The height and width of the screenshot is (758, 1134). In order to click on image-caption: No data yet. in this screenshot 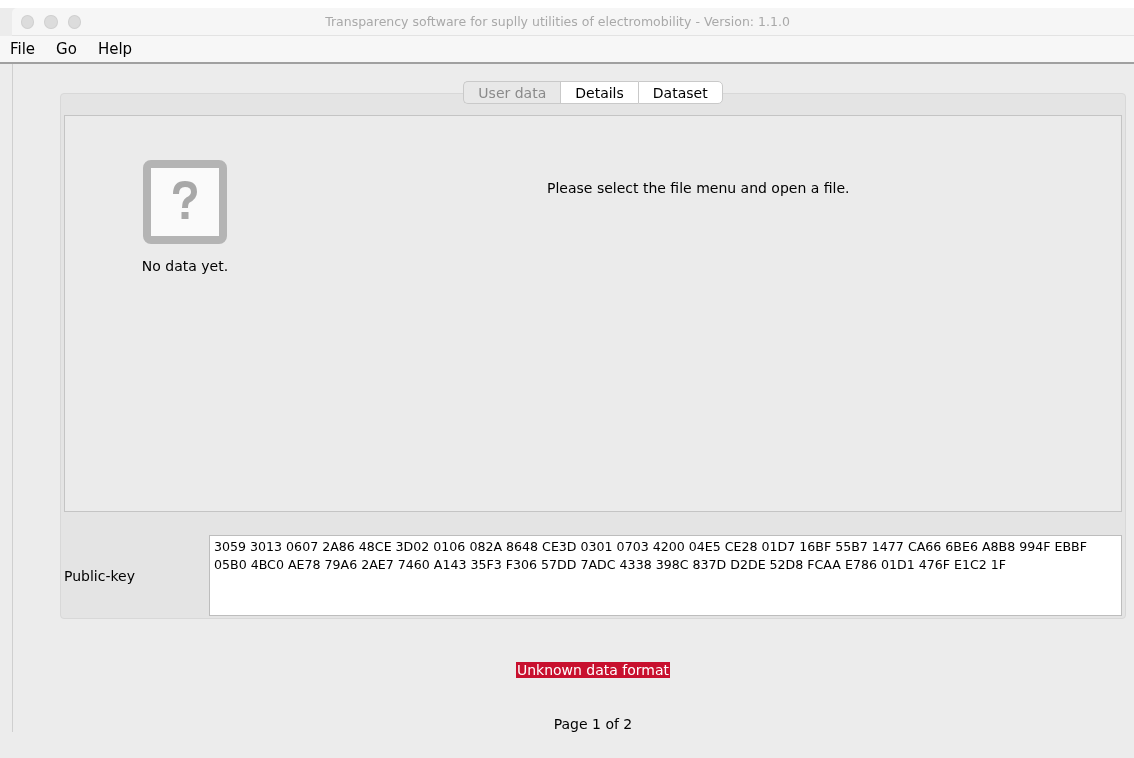, I will do `click(185, 266)`.